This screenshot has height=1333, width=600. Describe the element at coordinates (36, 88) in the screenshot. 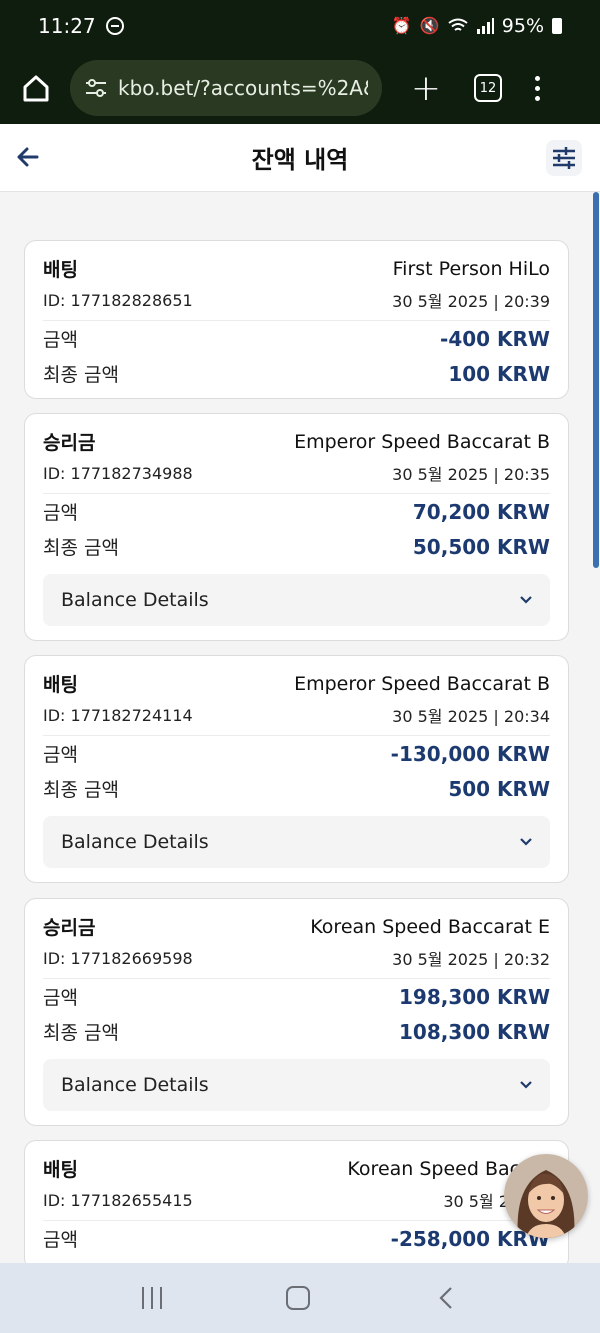

I see `home-icon` at that location.